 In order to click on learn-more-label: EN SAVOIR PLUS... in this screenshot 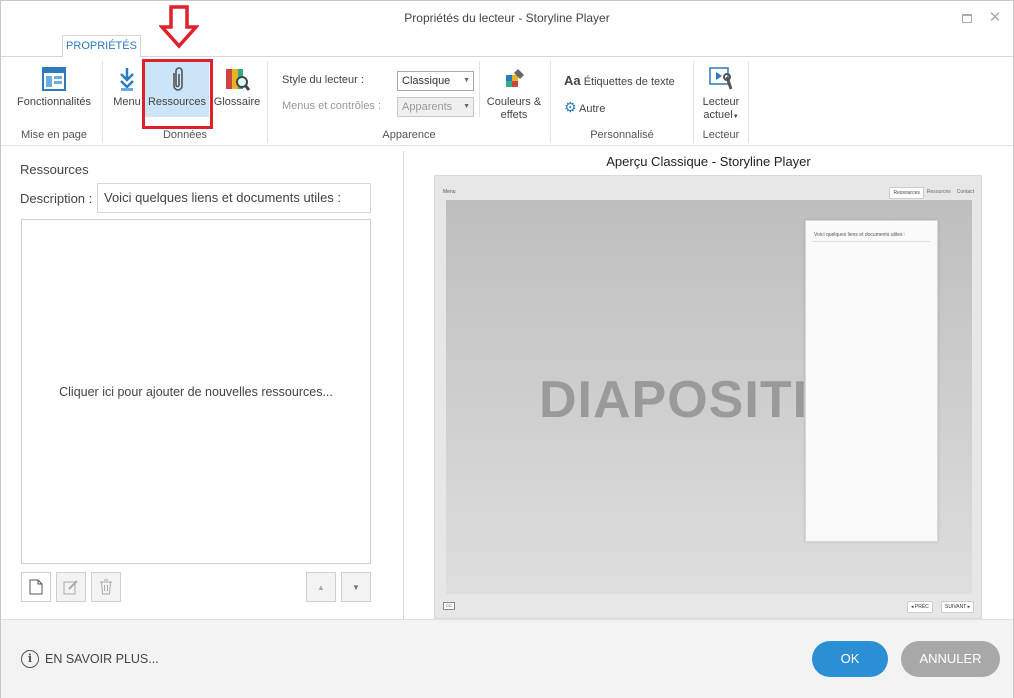, I will do `click(102, 659)`.